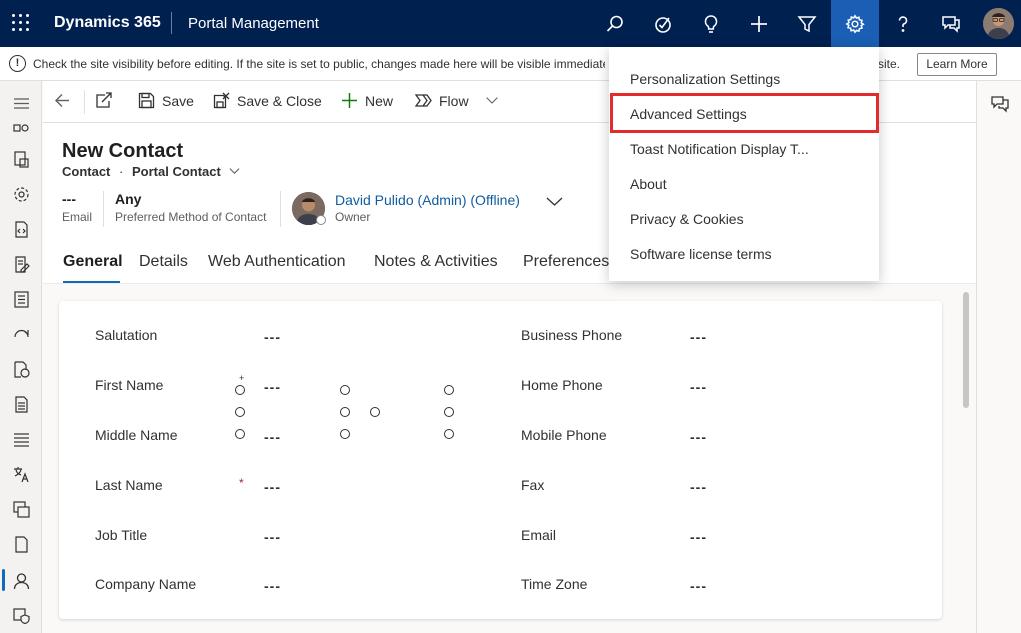 This screenshot has height=633, width=1021. Describe the element at coordinates (687, 219) in the screenshot. I see `menu-item-privacy-cookies: Privacy & Cookies` at that location.